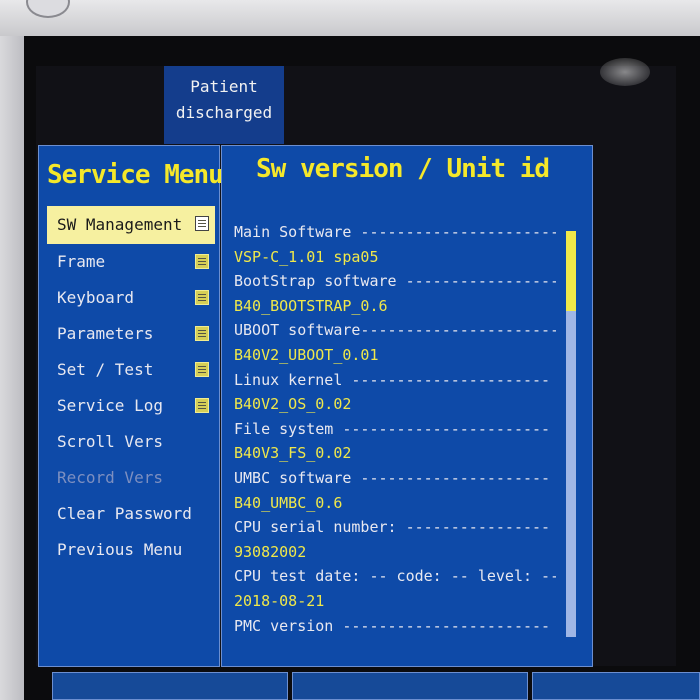 This screenshot has height=700, width=700. I want to click on sw-version-title: Sw version / Unit id, so click(403, 169).